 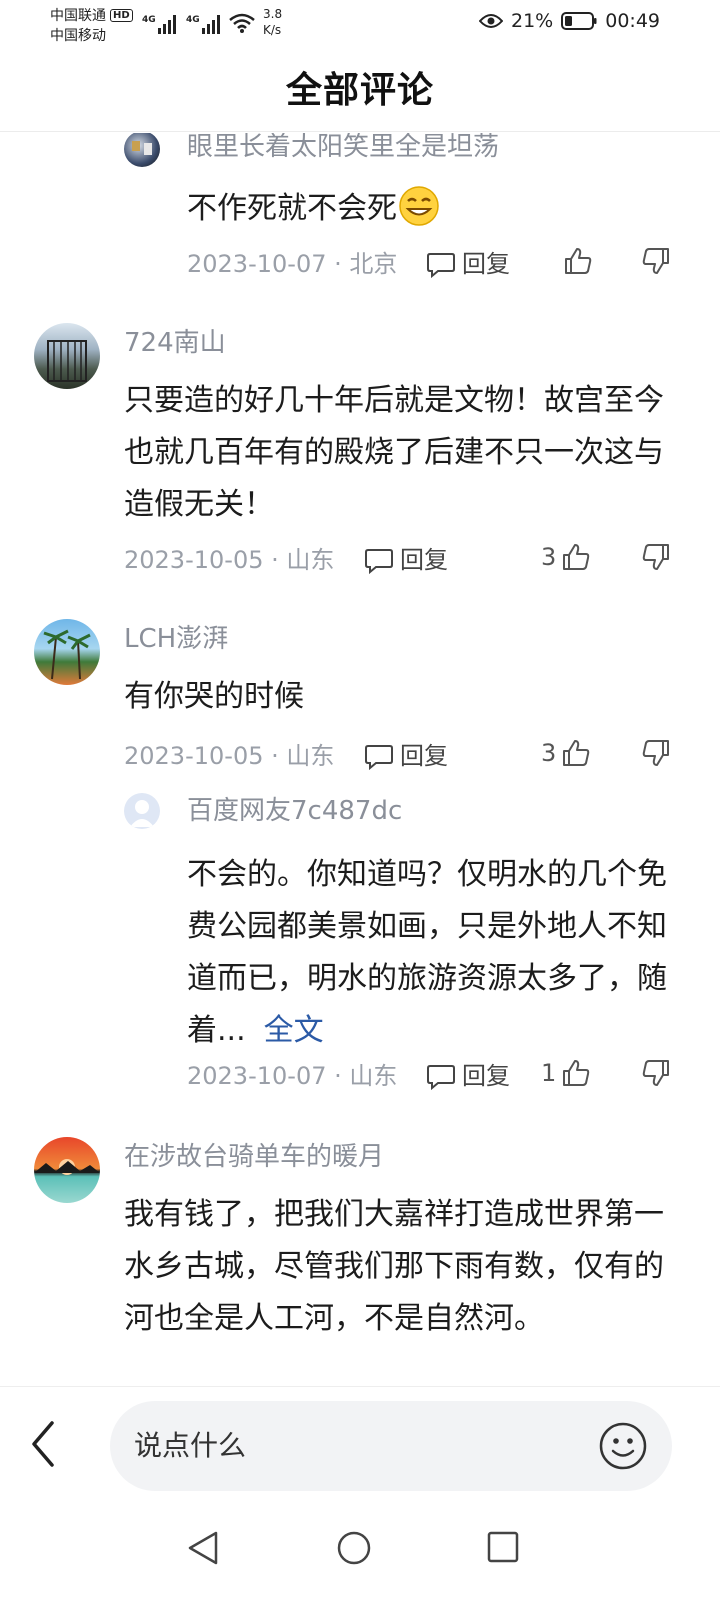 I want to click on signal-strength-icon-2: 4G, so click(x=203, y=24).